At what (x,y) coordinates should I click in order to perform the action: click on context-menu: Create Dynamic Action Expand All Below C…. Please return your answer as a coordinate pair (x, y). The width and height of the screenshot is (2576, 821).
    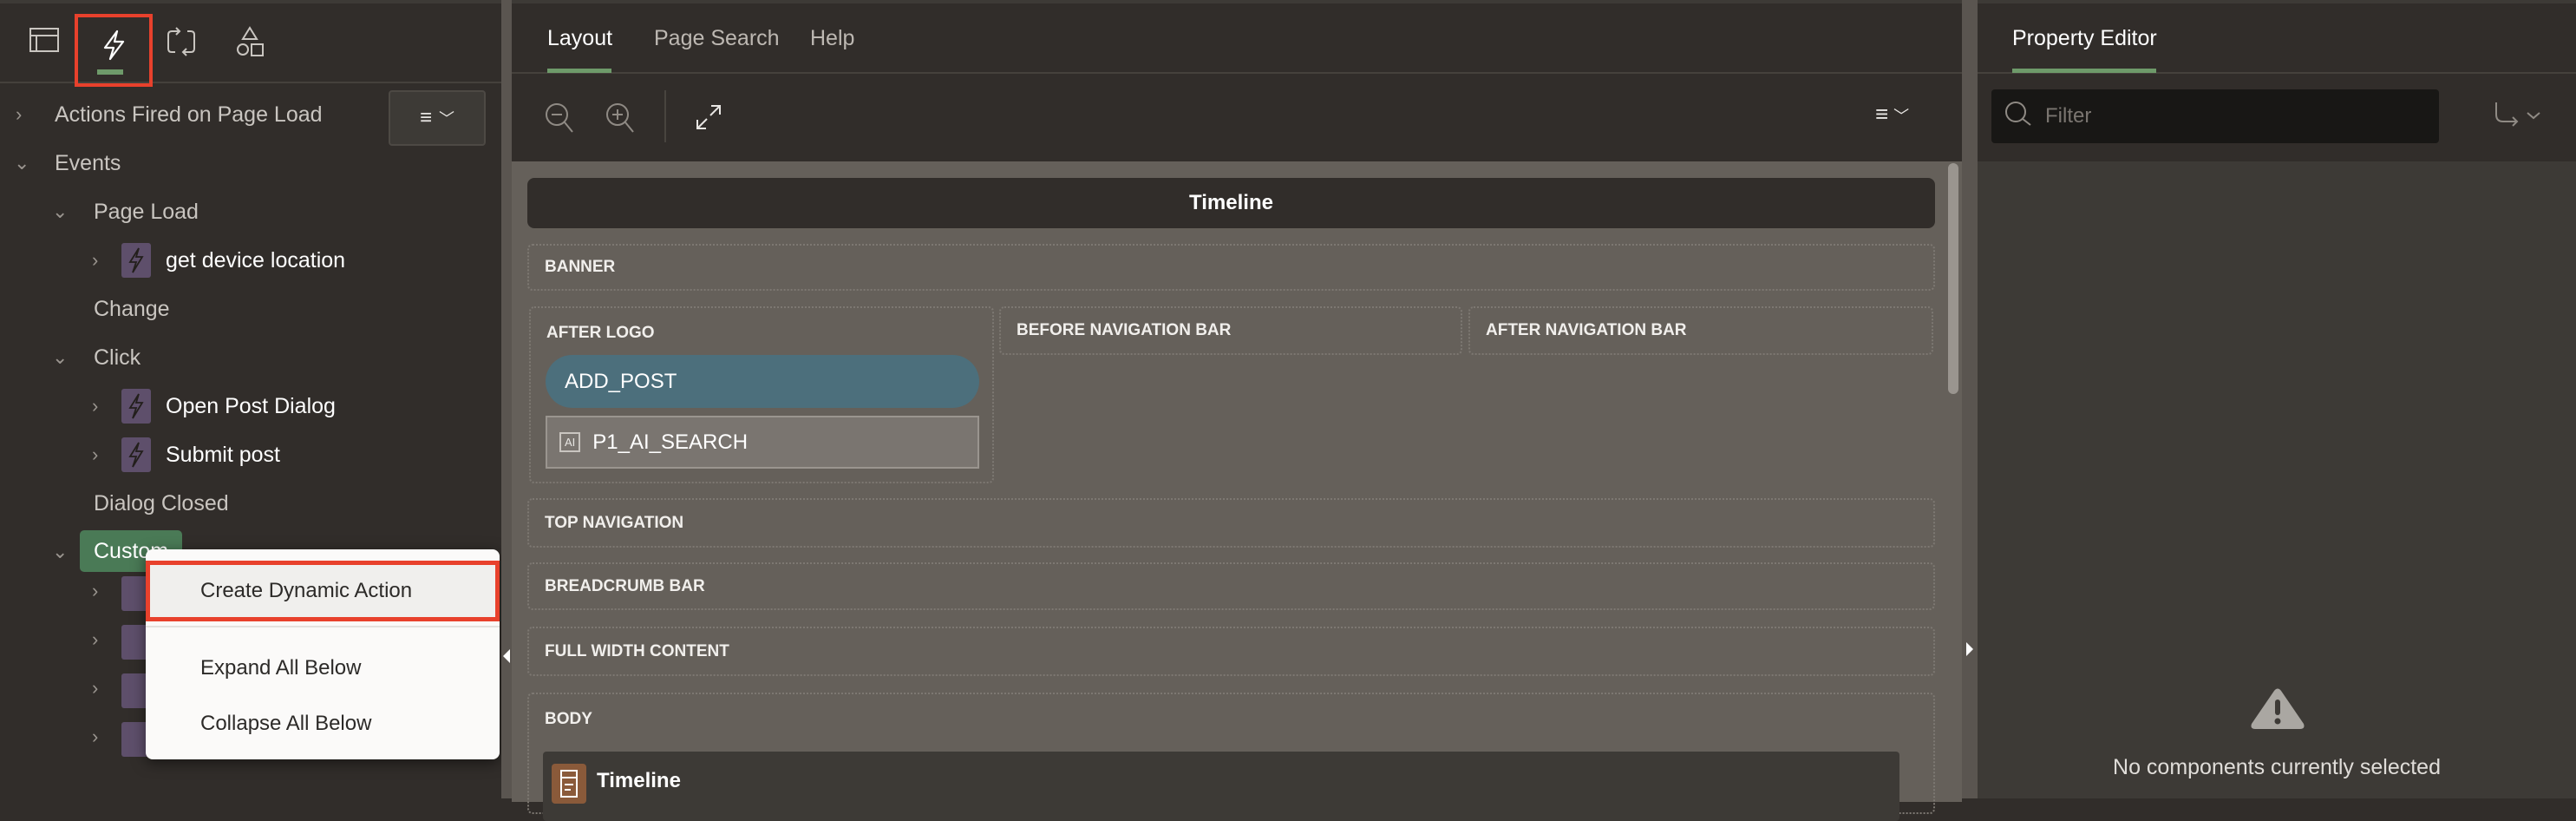
    Looking at the image, I should click on (323, 654).